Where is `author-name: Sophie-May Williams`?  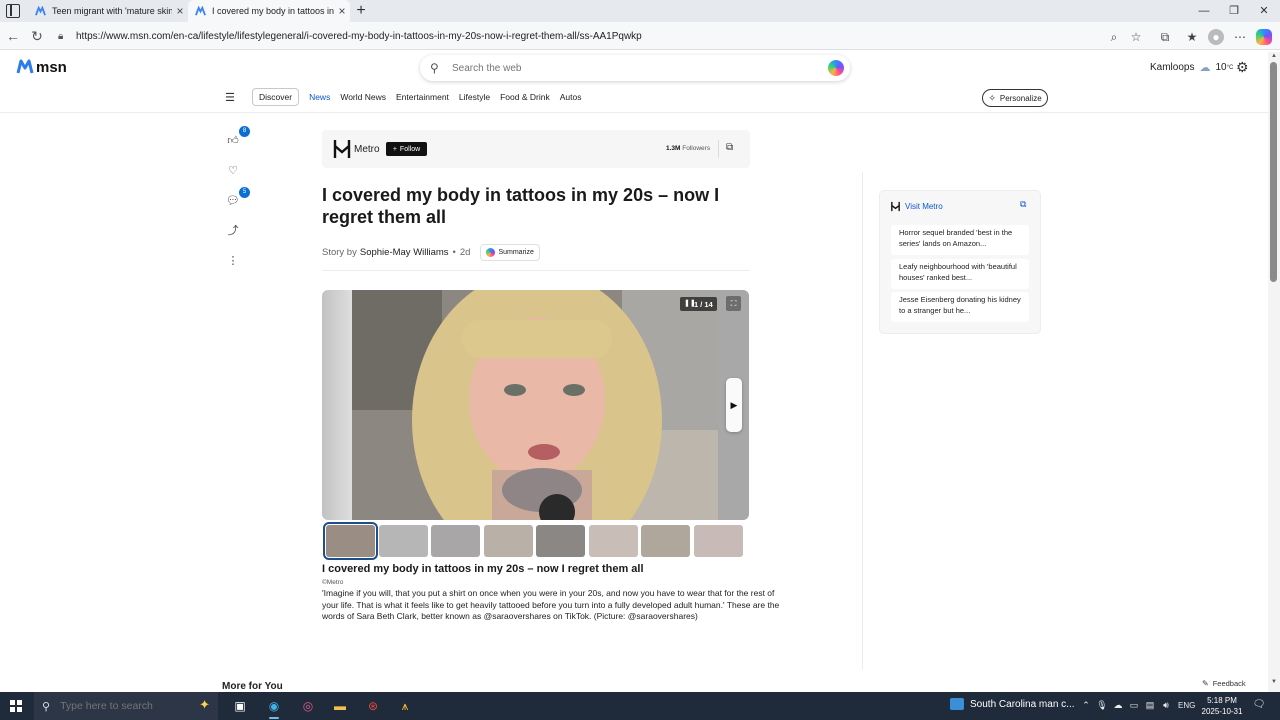 author-name: Sophie-May Williams is located at coordinates (404, 252).